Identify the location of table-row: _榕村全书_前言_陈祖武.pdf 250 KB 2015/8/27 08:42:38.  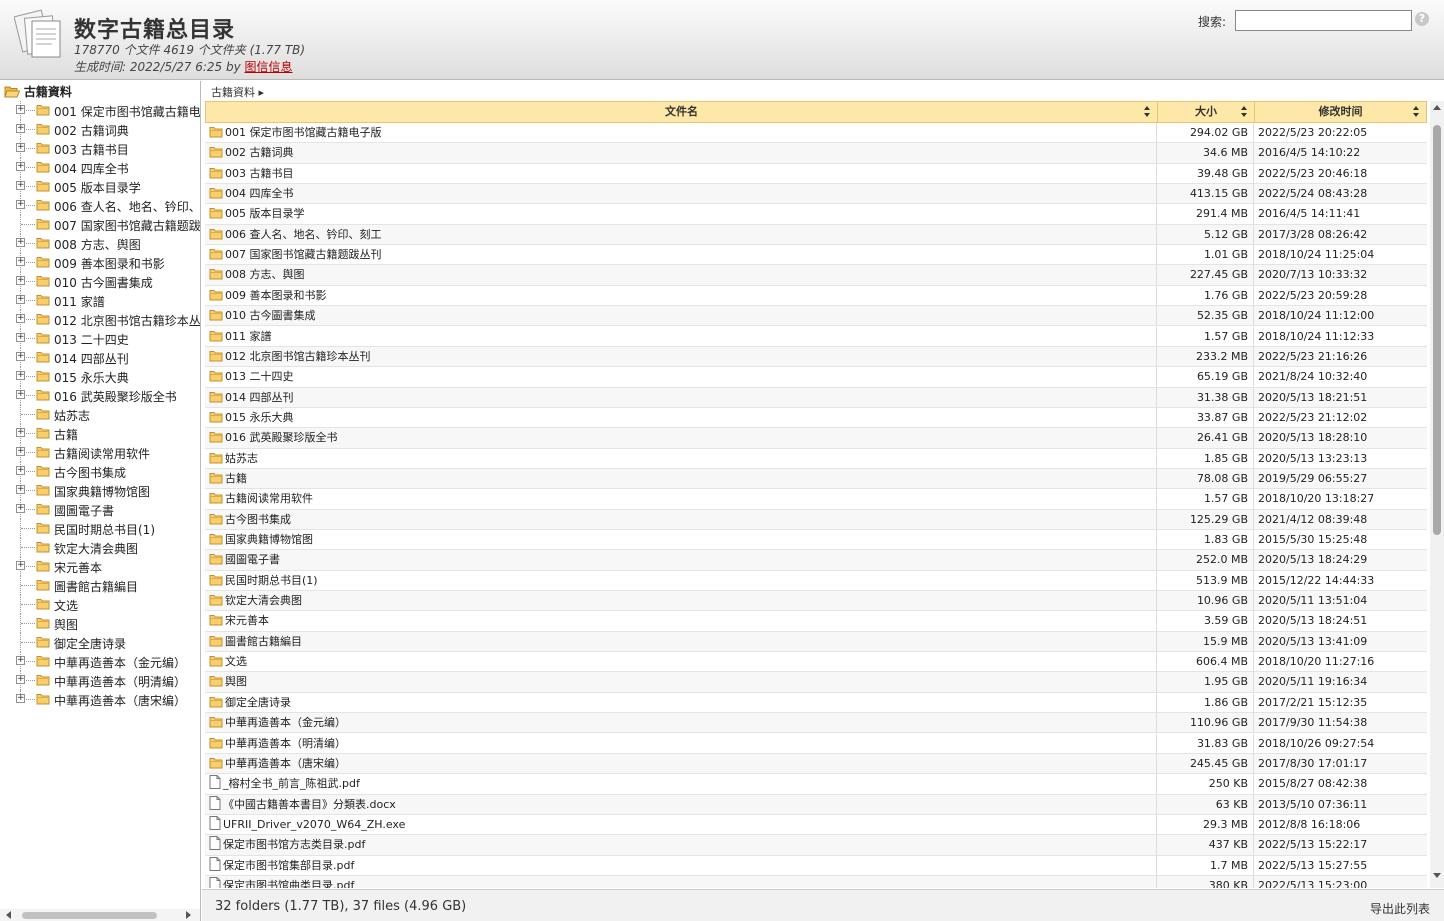
(816, 784).